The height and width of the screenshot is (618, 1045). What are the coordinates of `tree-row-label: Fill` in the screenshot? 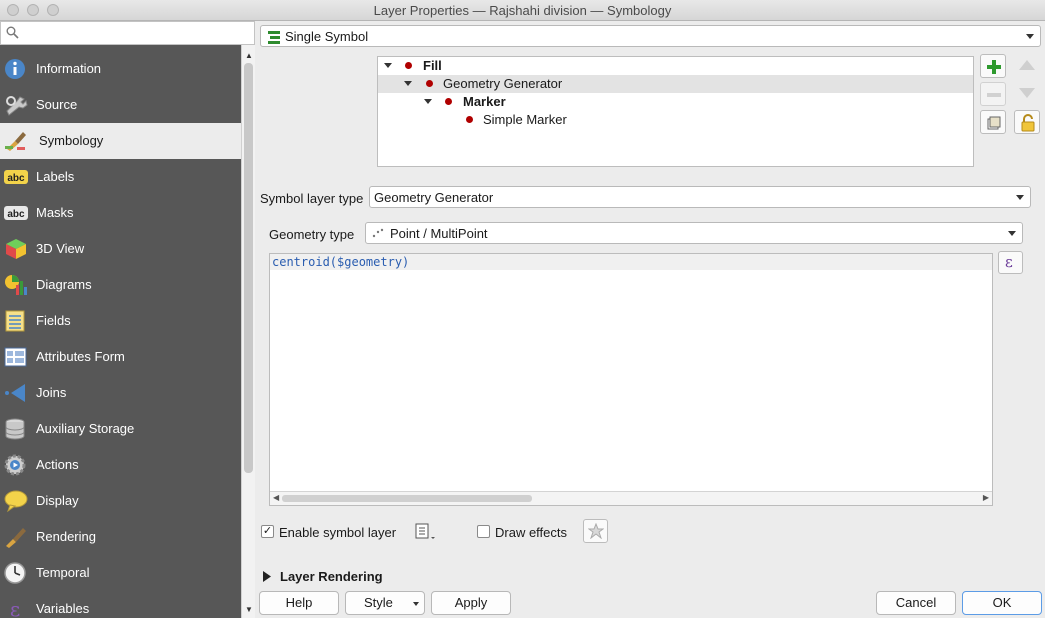 It's located at (432, 65).